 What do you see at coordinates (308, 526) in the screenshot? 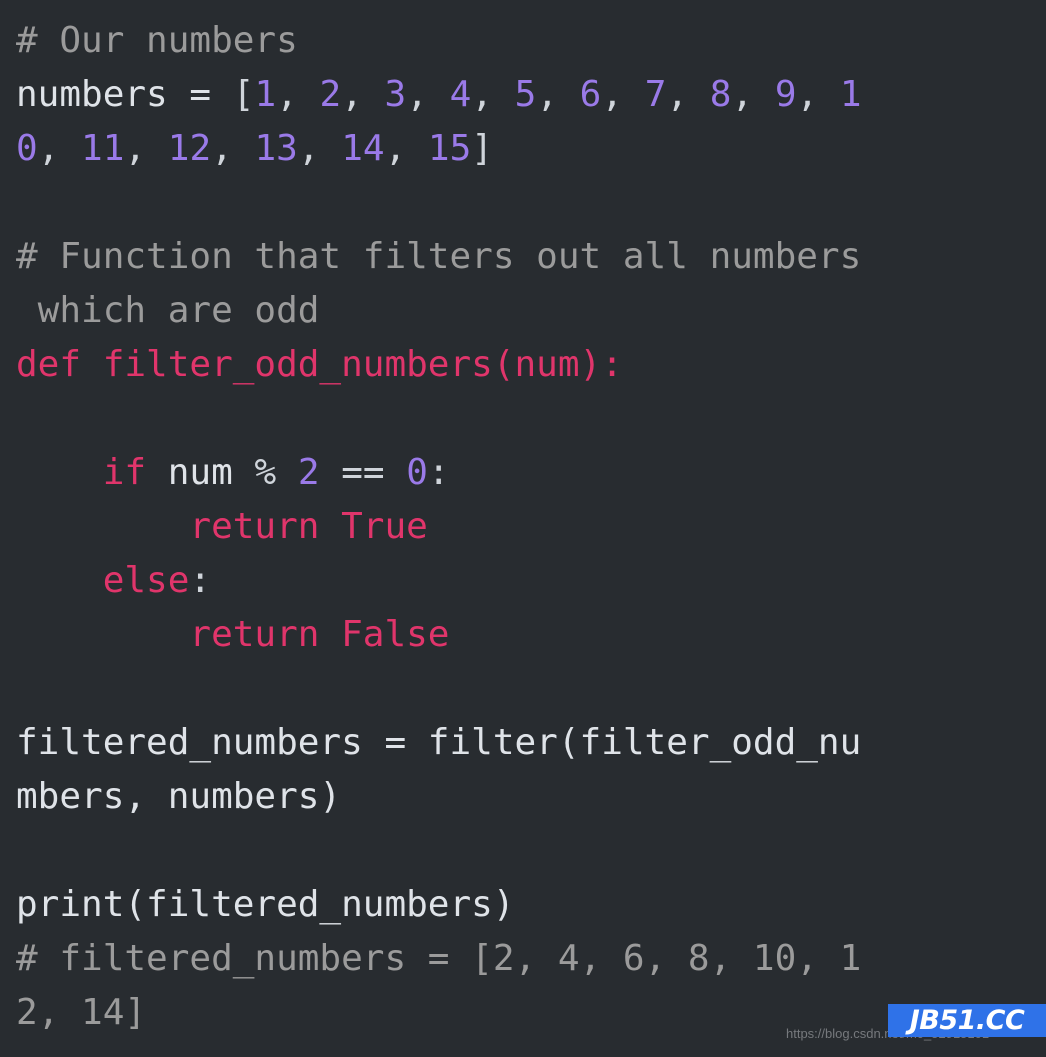
I see `code-token: return True` at bounding box center [308, 526].